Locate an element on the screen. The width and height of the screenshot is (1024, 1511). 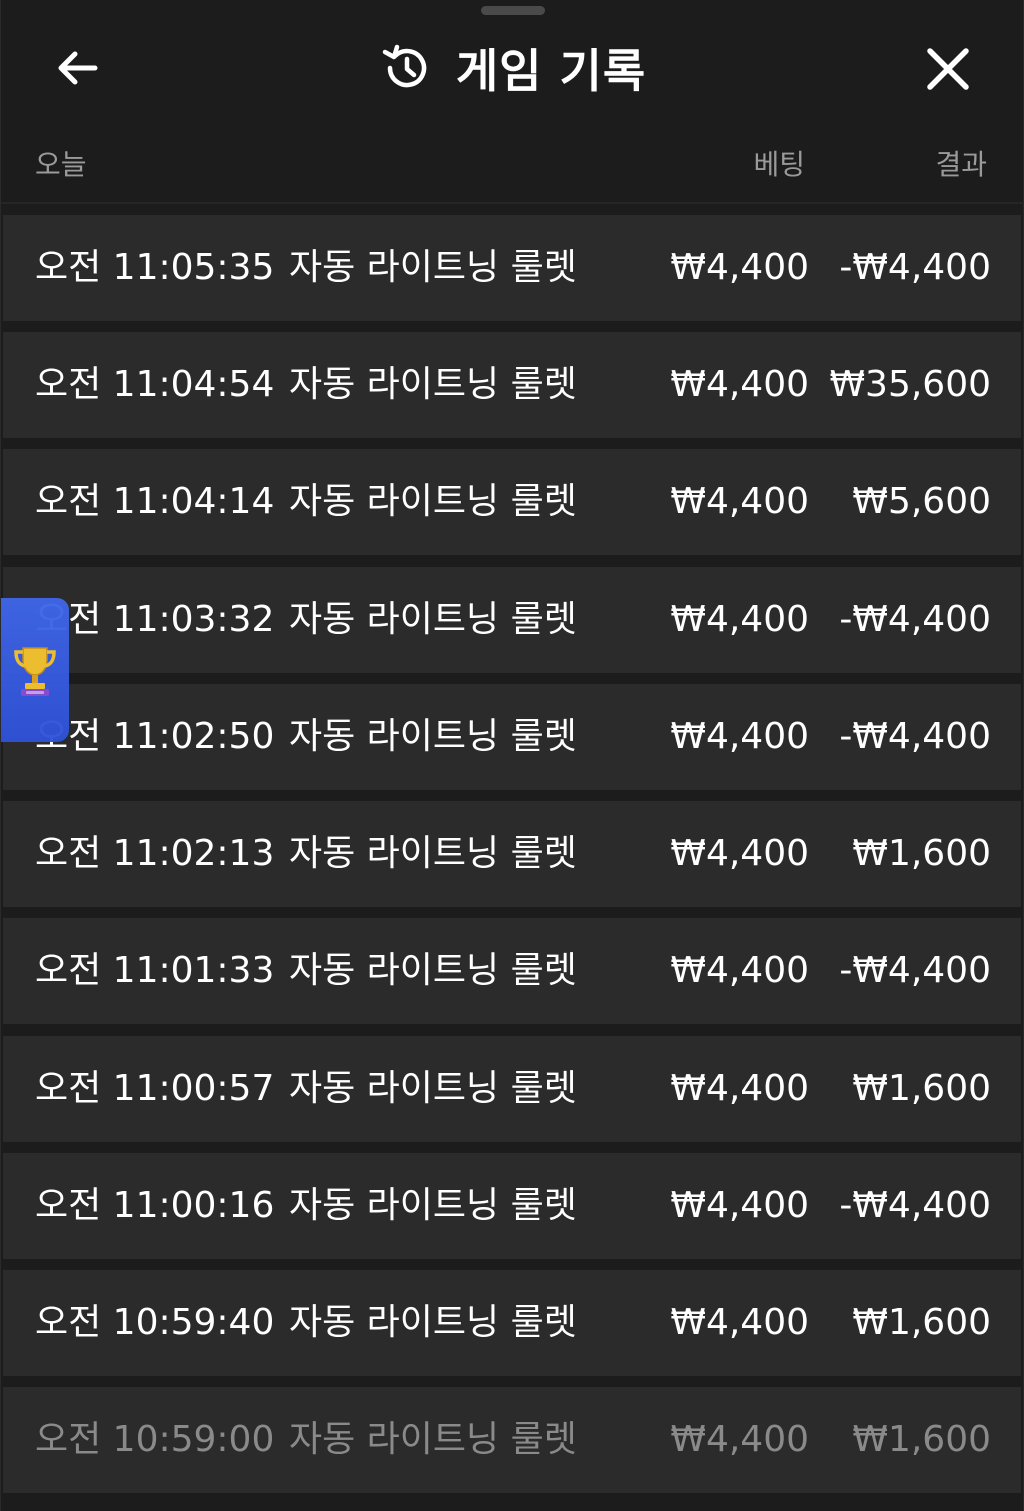
history-row: 오전 11:04:54 자동 라이트닝 룰렛 ₩4,400 ₩35,600 is located at coordinates (512, 385).